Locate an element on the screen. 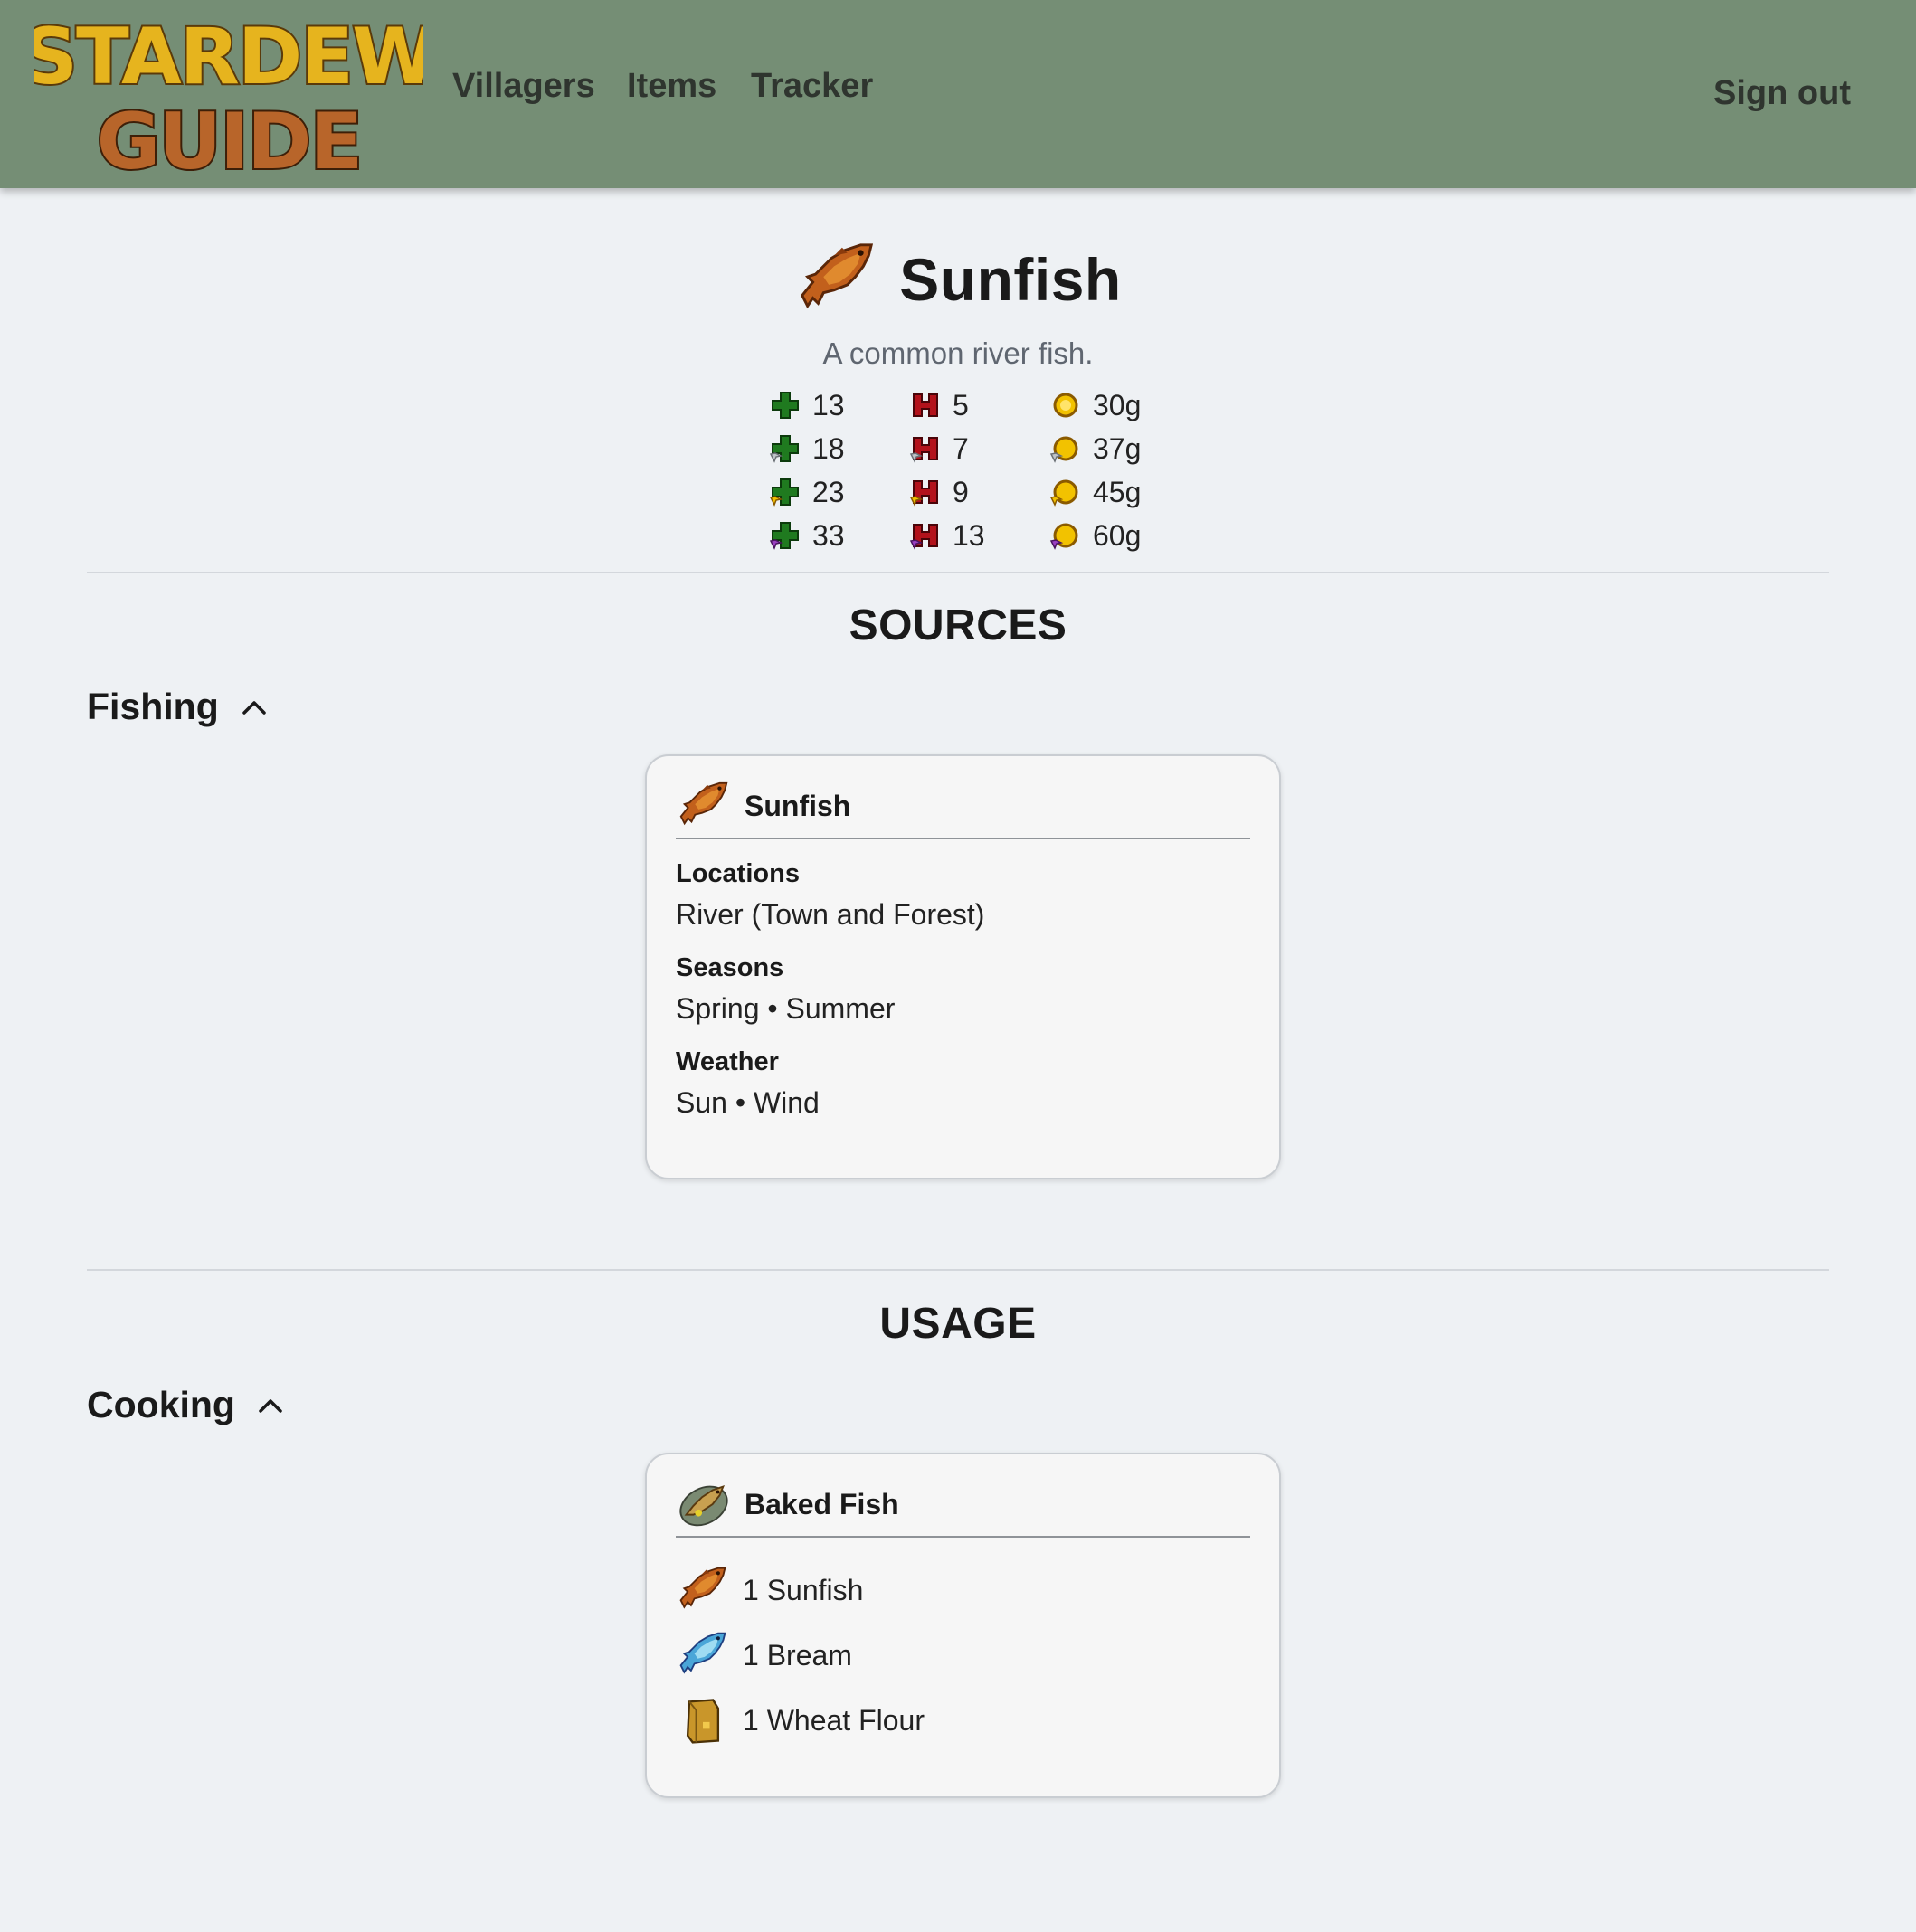  usage-heading: USAGE is located at coordinates (958, 1324).